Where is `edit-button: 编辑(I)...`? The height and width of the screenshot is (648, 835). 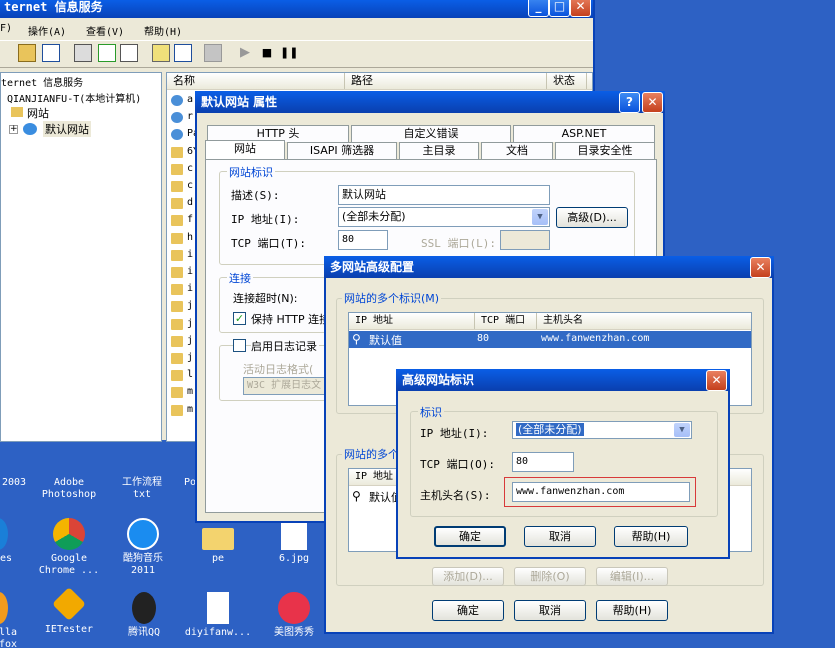
edit-button: 编辑(I)... is located at coordinates (632, 576).